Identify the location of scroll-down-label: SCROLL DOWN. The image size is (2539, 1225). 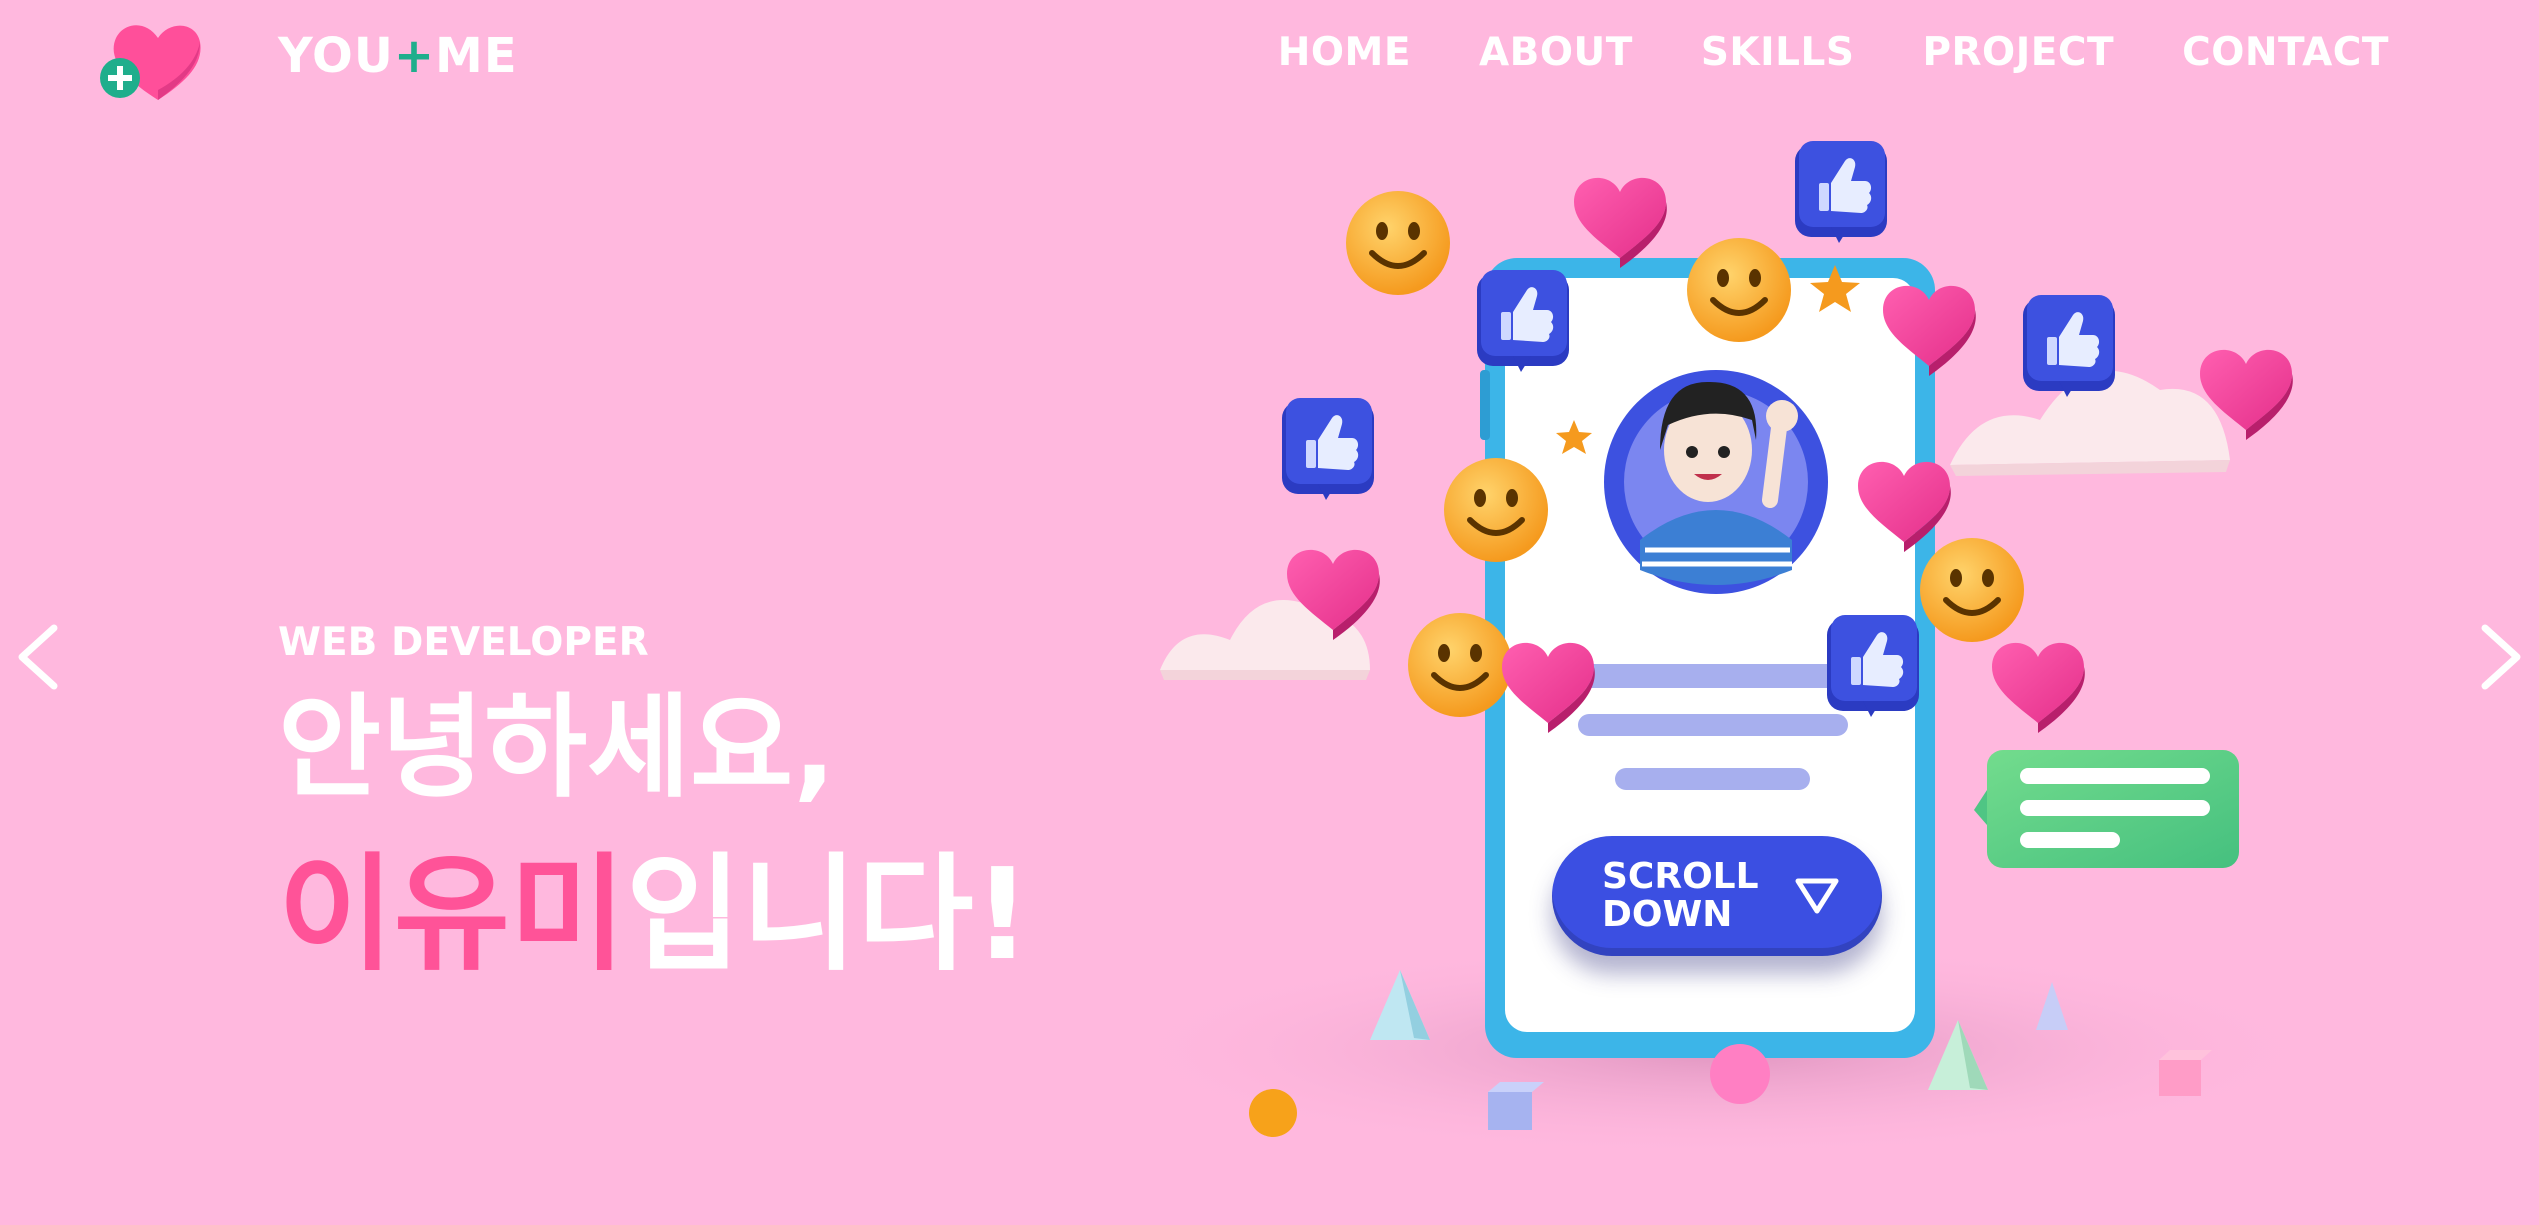
(1687, 896).